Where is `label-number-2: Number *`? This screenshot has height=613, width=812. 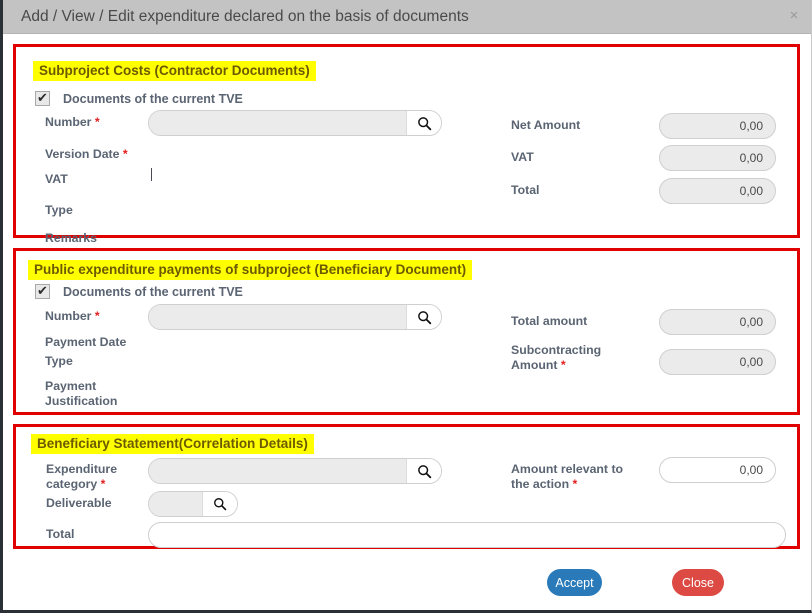
label-number-2: Number * is located at coordinates (72, 316).